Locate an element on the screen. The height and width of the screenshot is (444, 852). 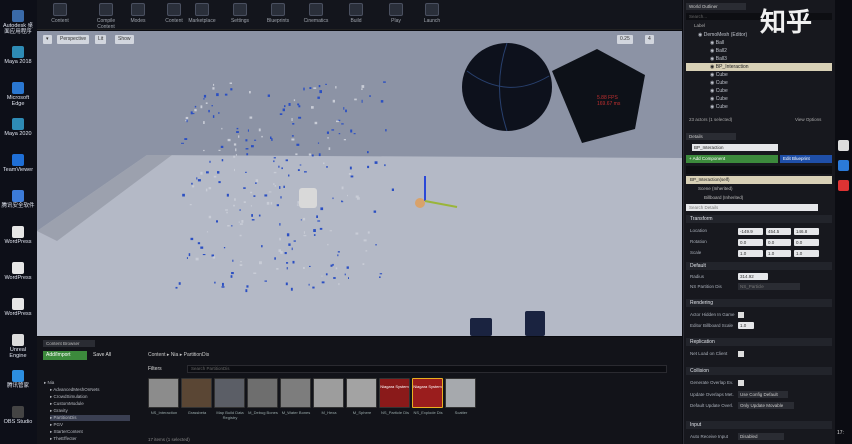
chrome-taskbar-icon is located at coordinates (843, 185).